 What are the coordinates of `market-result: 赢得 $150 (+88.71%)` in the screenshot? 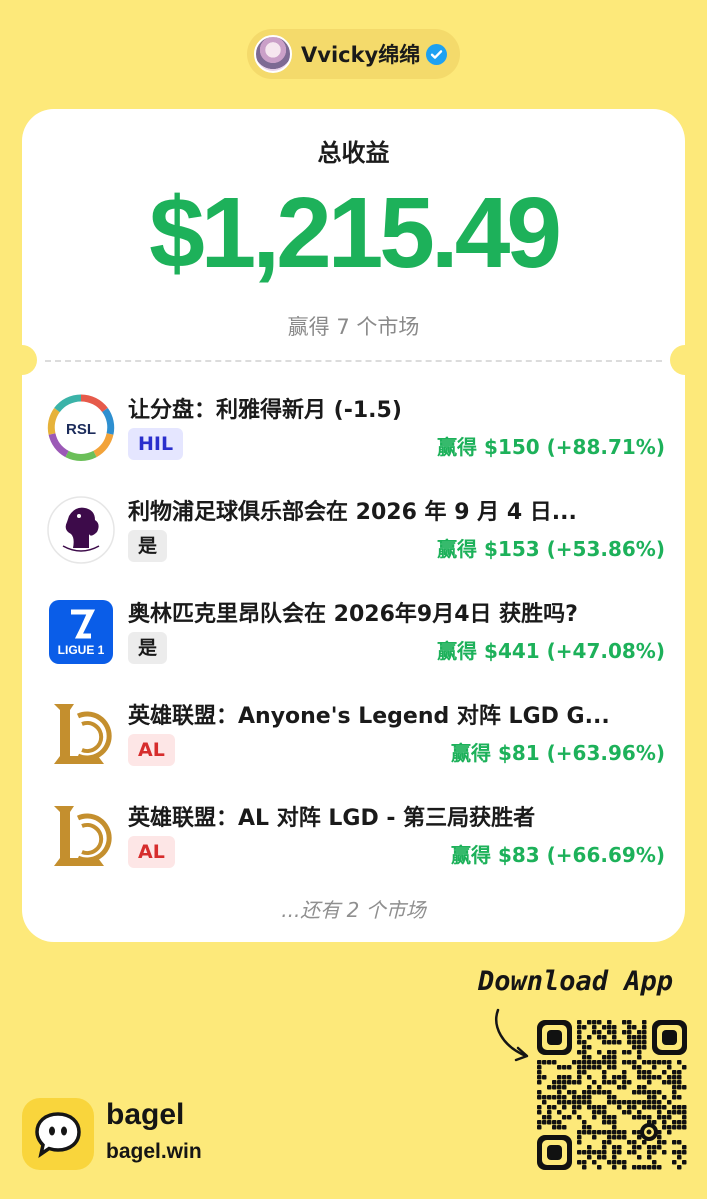 It's located at (551, 447).